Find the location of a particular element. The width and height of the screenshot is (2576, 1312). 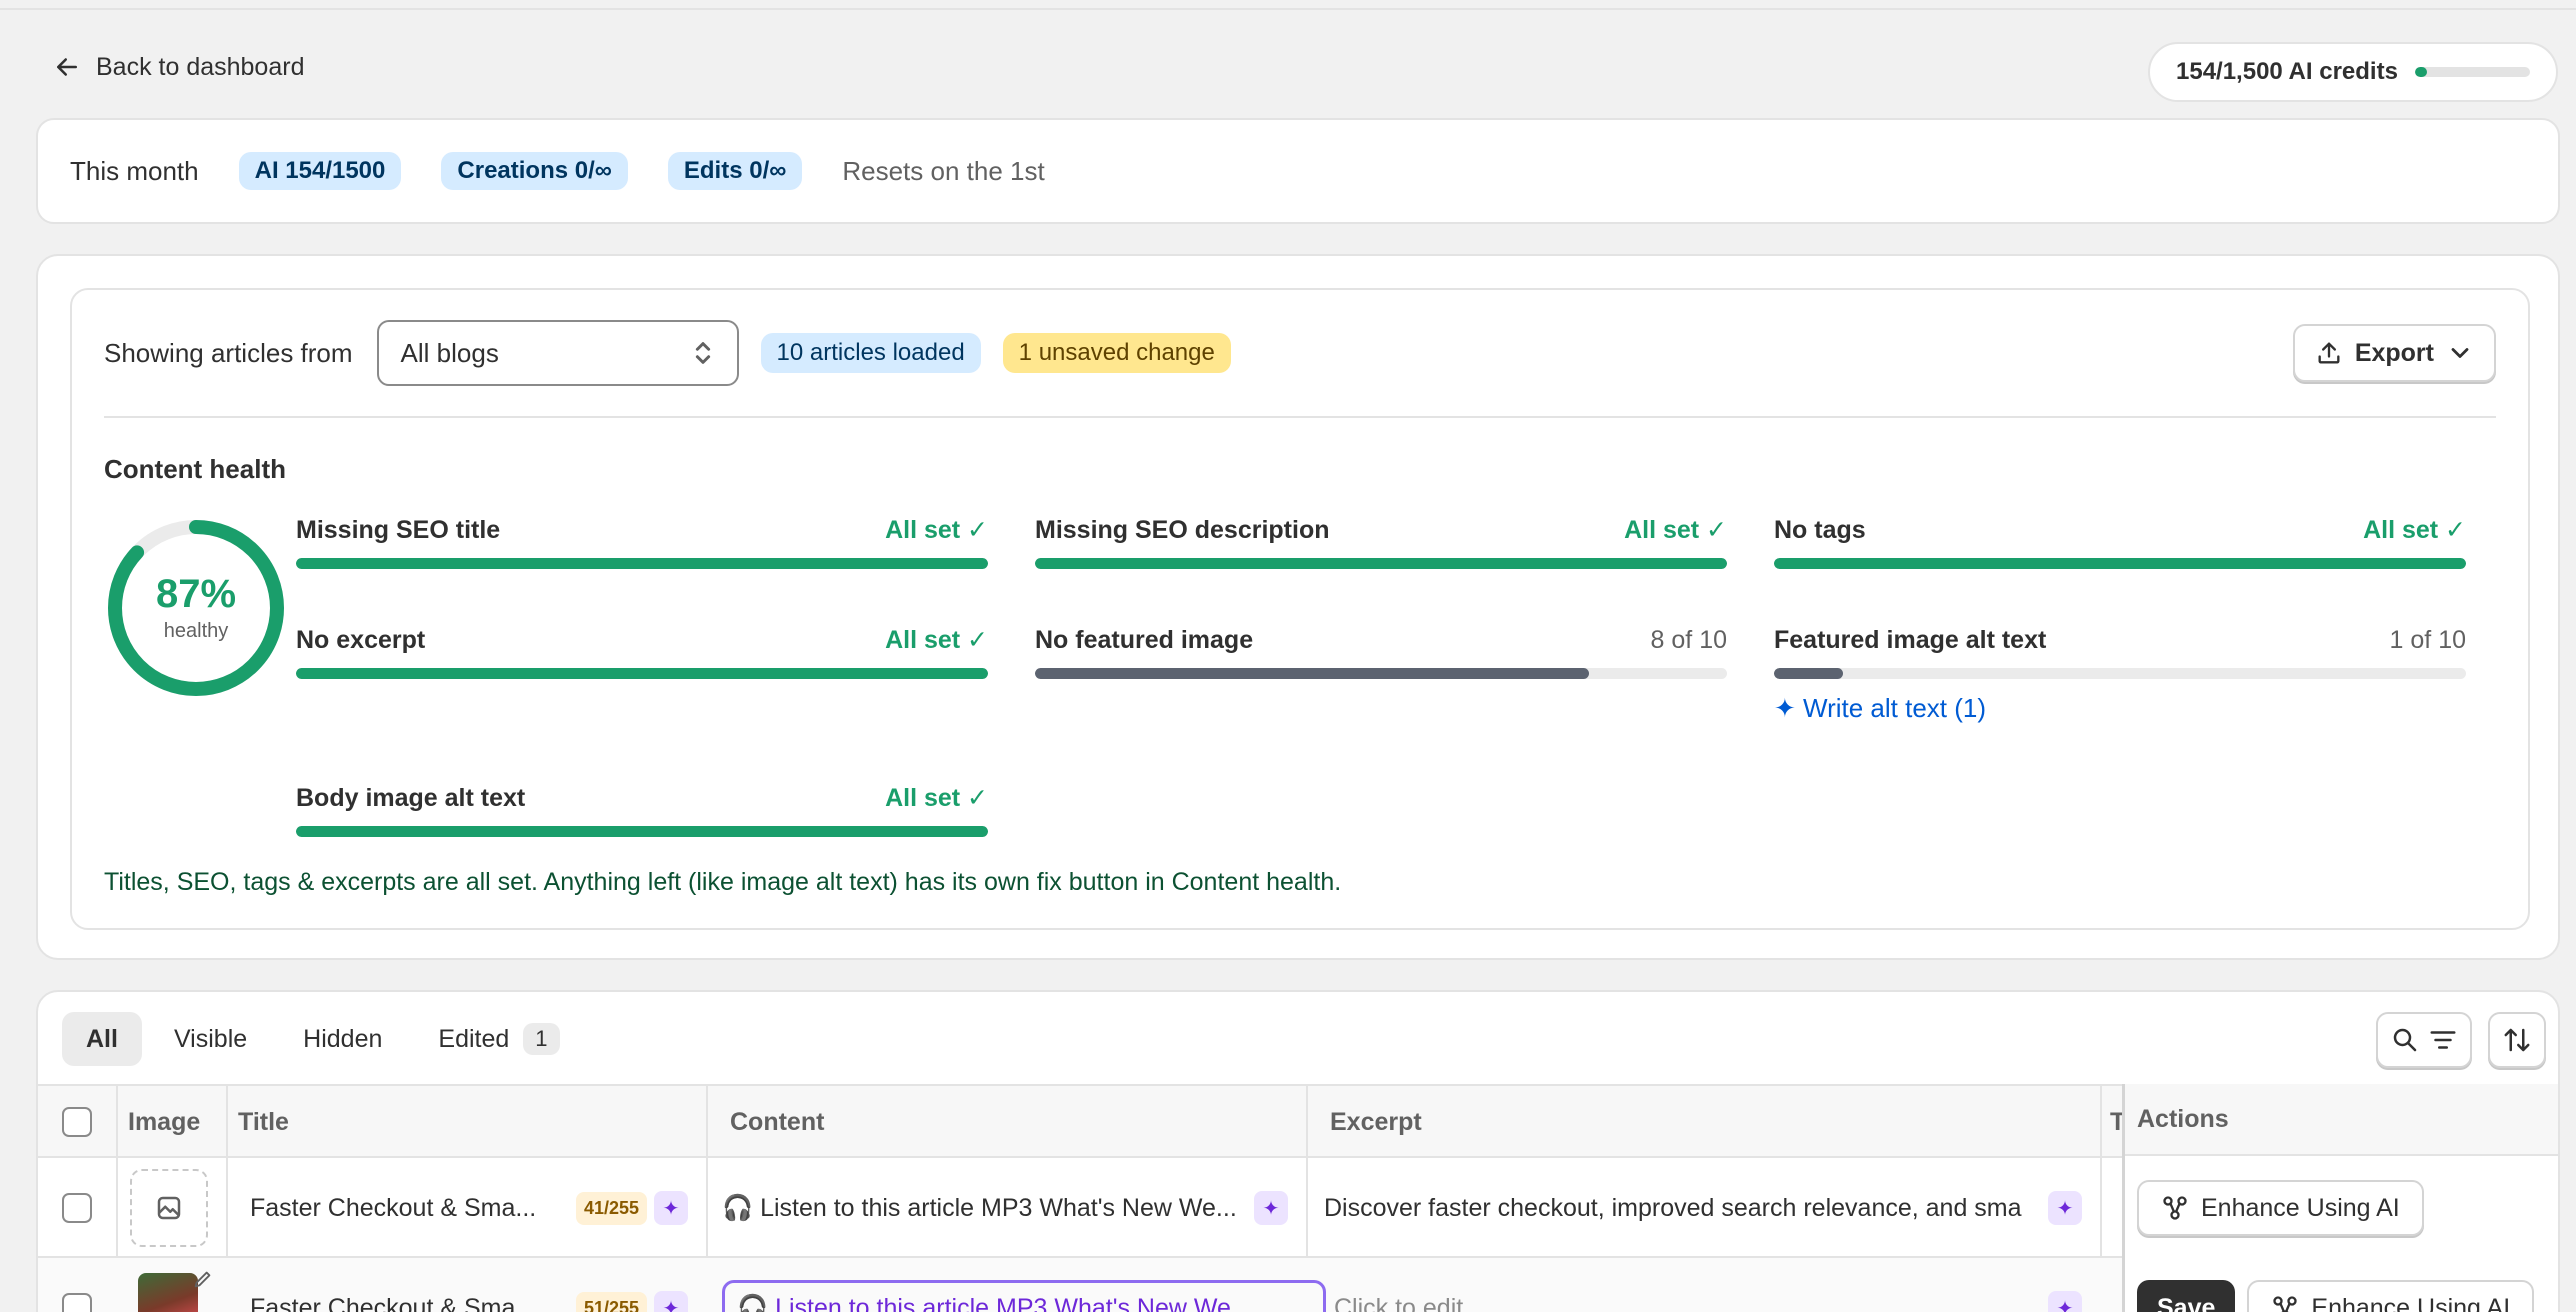

excerpt-cell: Click to edit is located at coordinates (1534, 1285).